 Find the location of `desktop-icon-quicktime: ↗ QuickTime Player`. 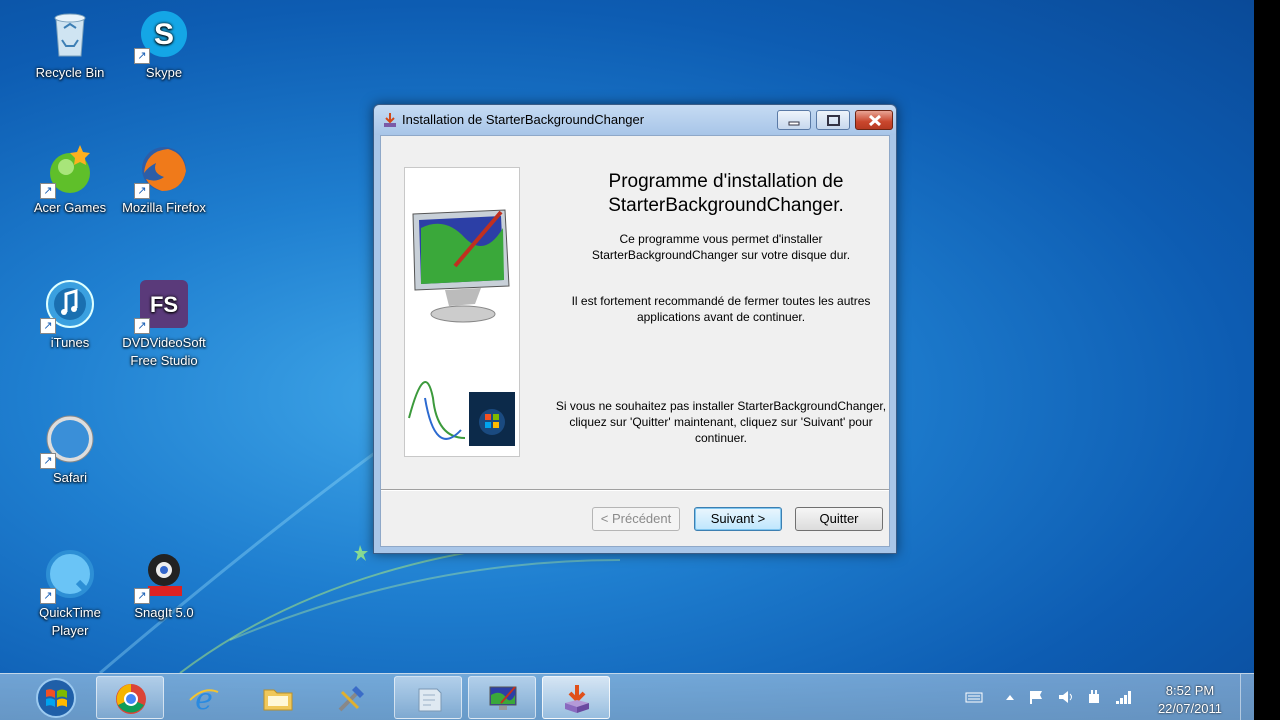

desktop-icon-quicktime: ↗ QuickTime Player is located at coordinates (70, 594).